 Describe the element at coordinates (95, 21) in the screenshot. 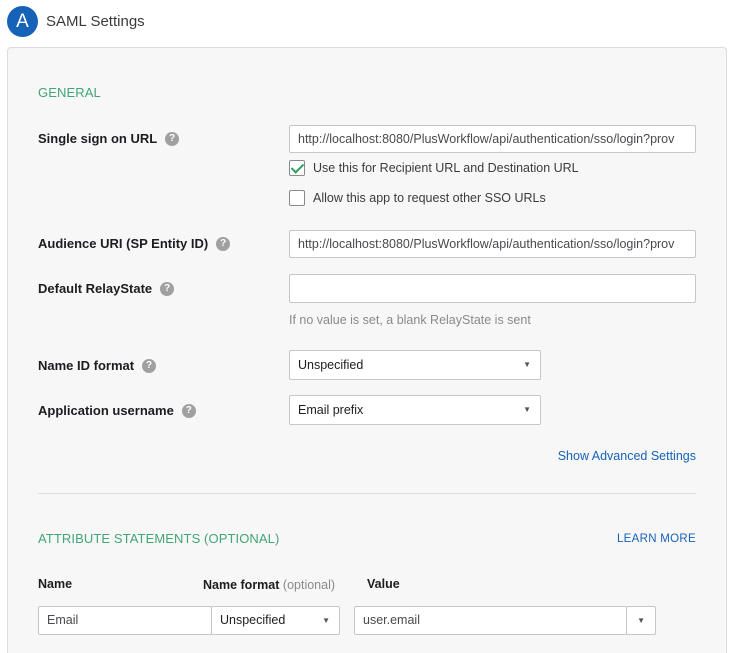

I see `page-title: SAML Settings` at that location.